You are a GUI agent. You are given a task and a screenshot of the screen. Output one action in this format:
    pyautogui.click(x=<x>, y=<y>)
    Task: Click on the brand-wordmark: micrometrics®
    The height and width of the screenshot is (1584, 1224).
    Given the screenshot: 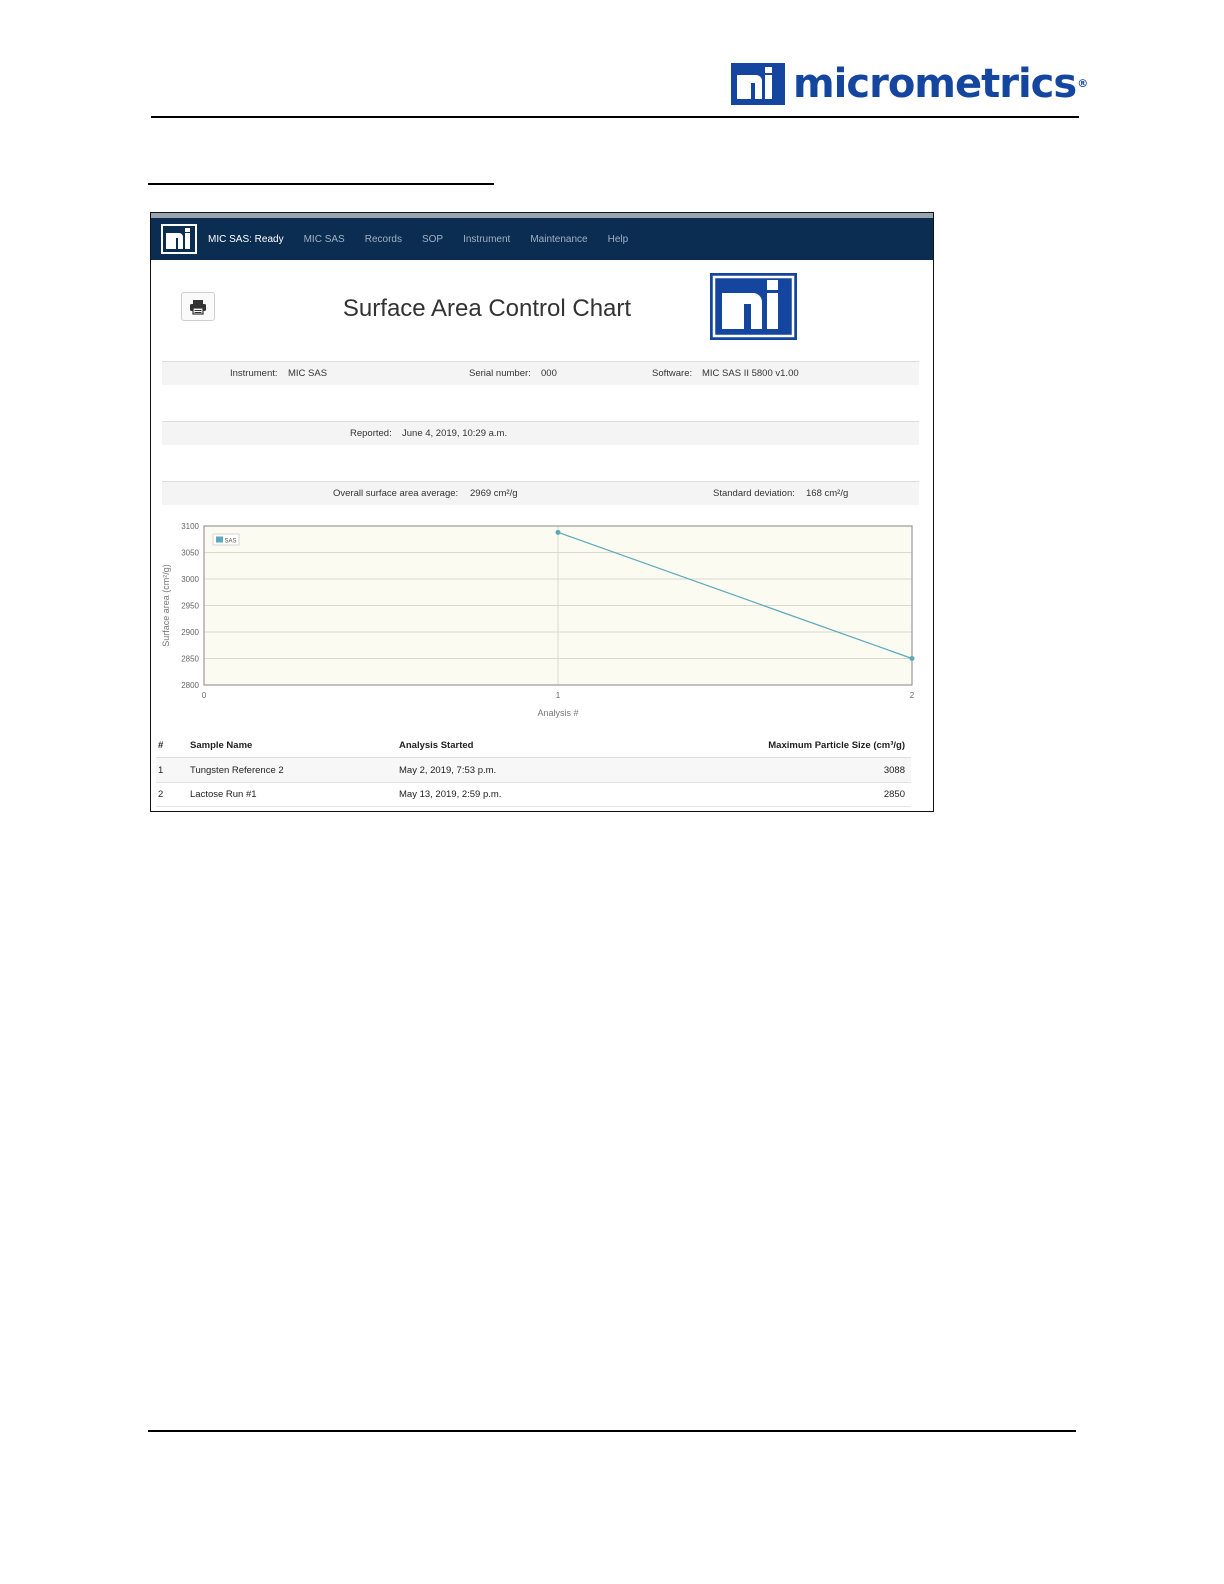 What is the action you would take?
    pyautogui.click(x=940, y=84)
    